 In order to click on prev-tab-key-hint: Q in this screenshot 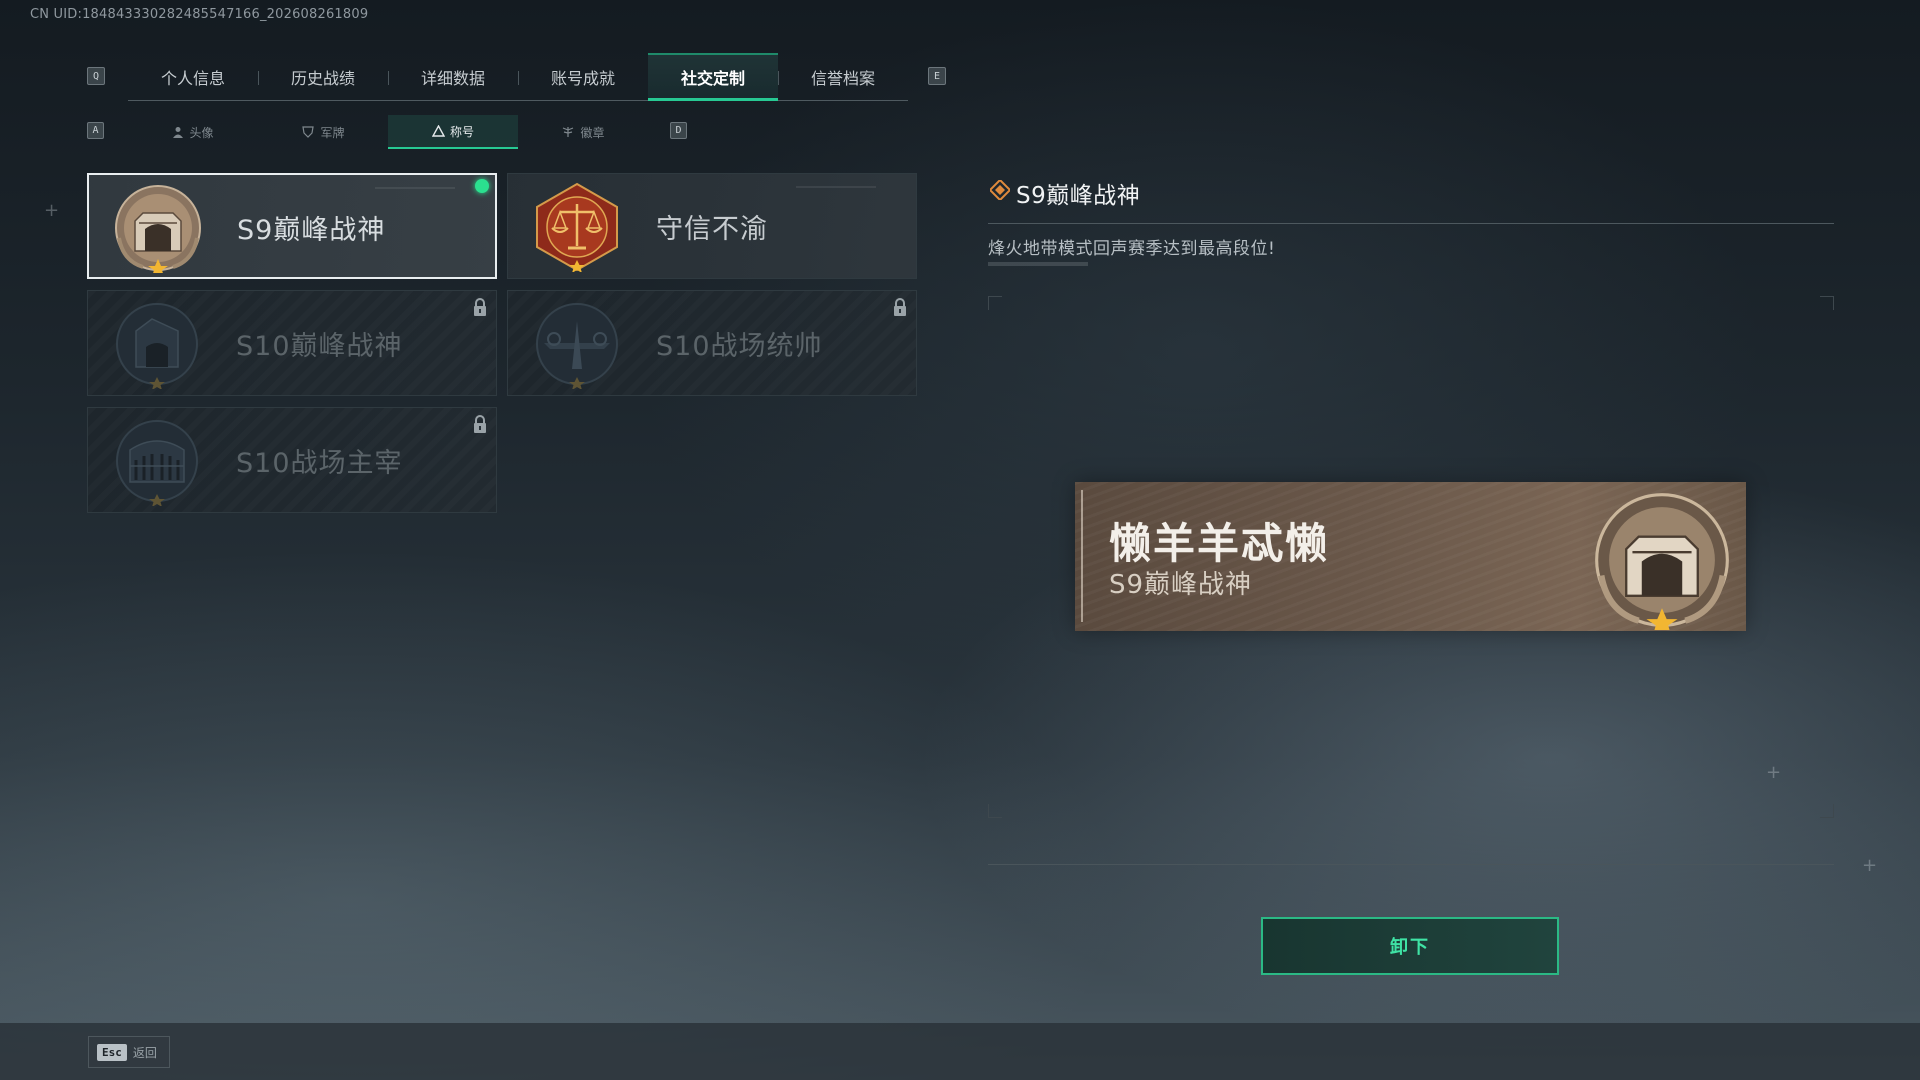, I will do `click(96, 76)`.